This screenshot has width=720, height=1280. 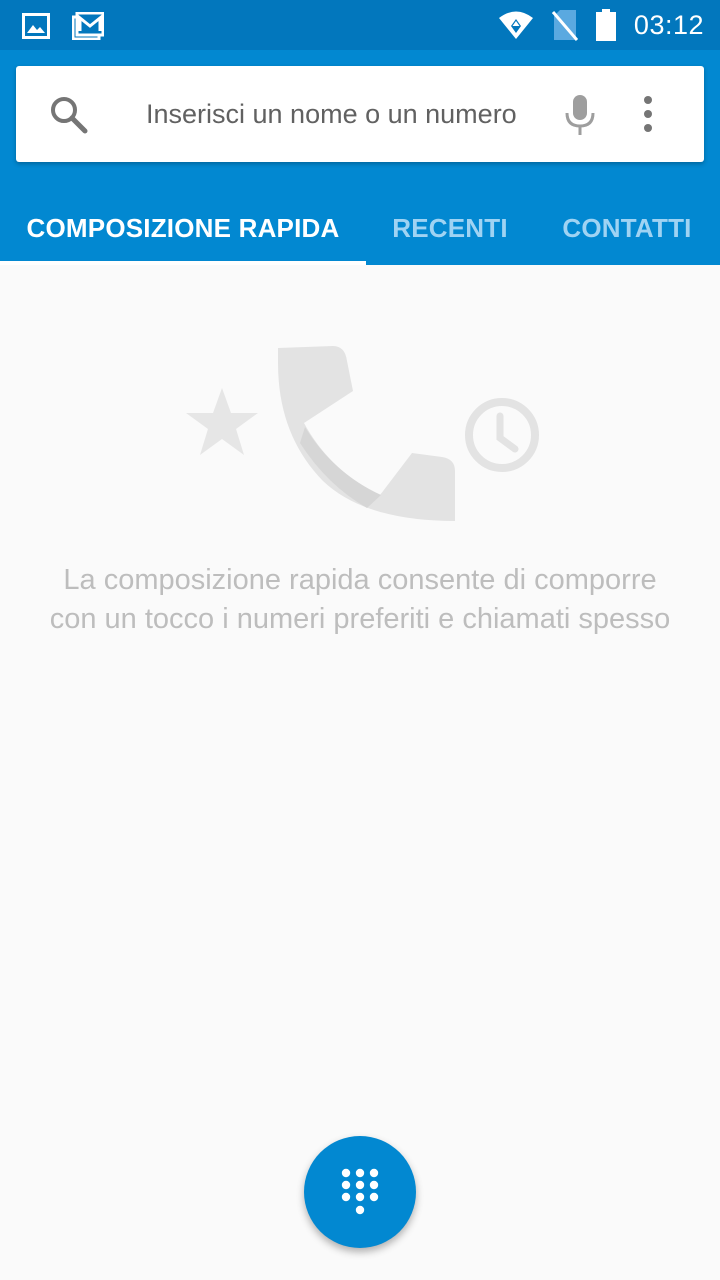 I want to click on tab-bar: COMPOSIZIONE RAPIDA RECENTI CONTATTI, so click(x=360, y=228).